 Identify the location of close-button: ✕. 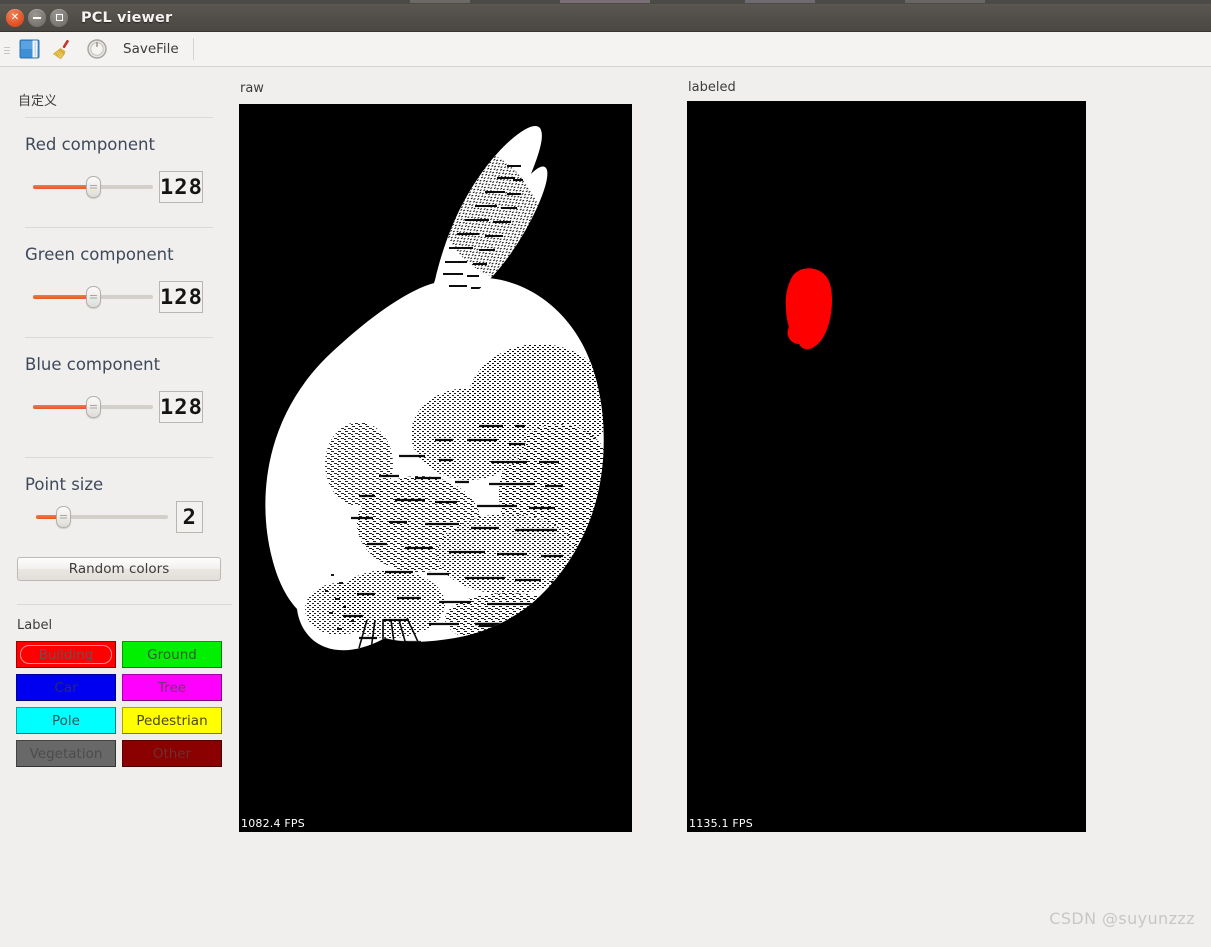
(15, 17).